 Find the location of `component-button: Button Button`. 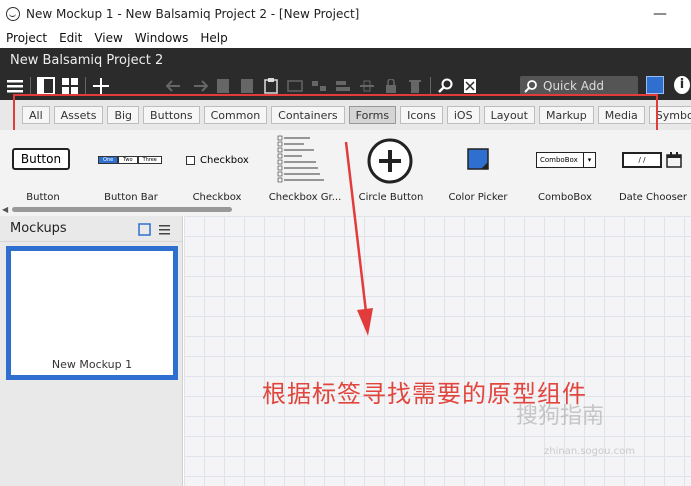

component-button: Button Button is located at coordinates (43, 170).